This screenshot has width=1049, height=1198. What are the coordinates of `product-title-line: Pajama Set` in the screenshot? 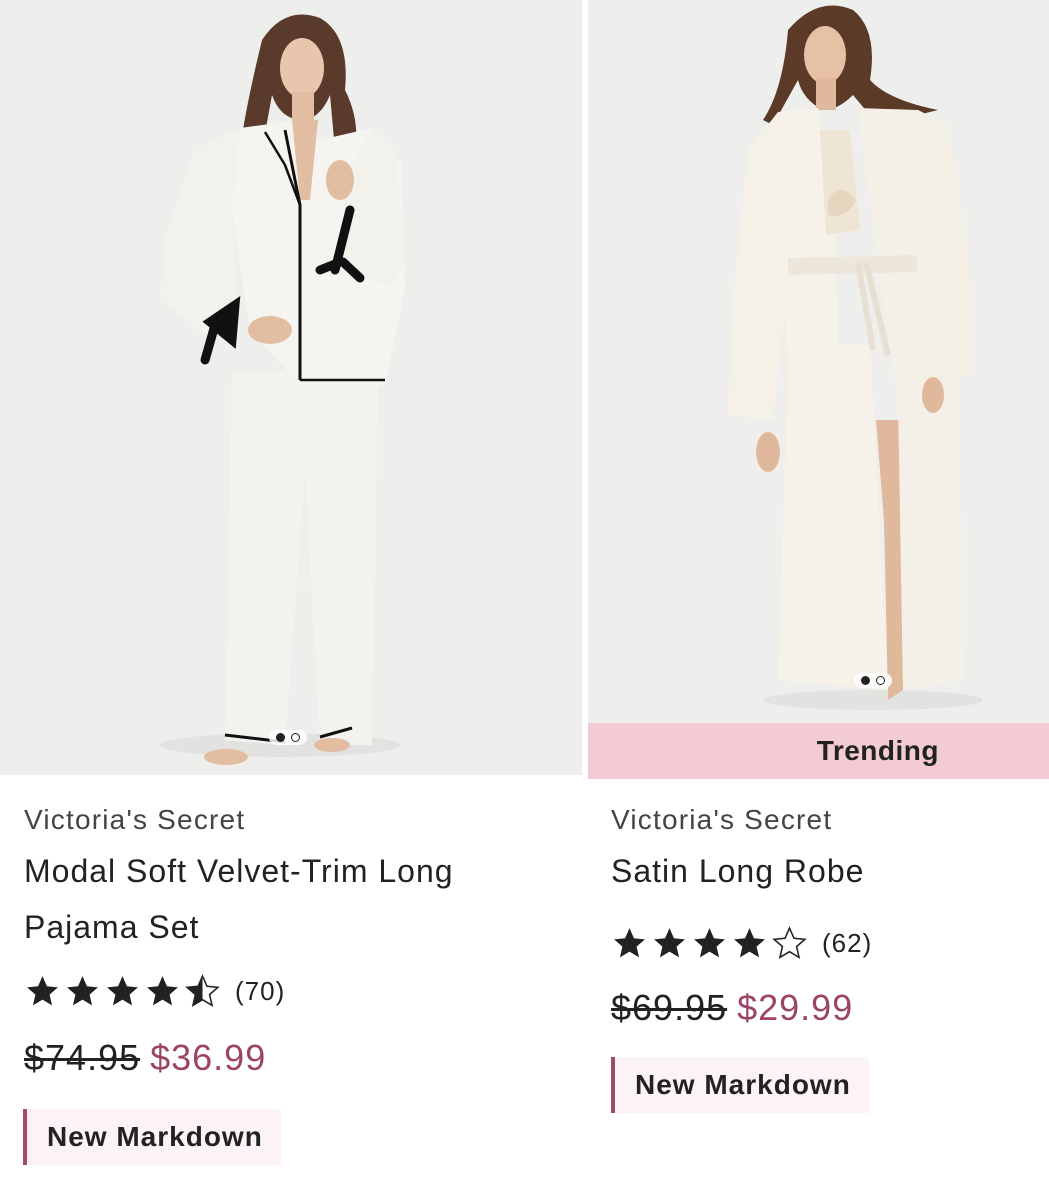 It's located at (112, 927).